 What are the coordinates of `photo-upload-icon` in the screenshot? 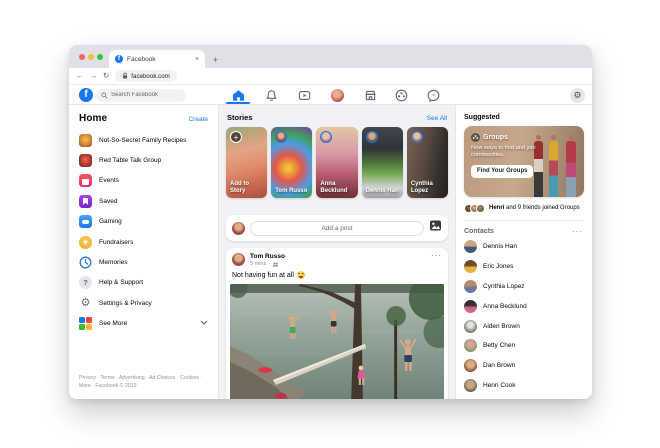 It's located at (435, 228).